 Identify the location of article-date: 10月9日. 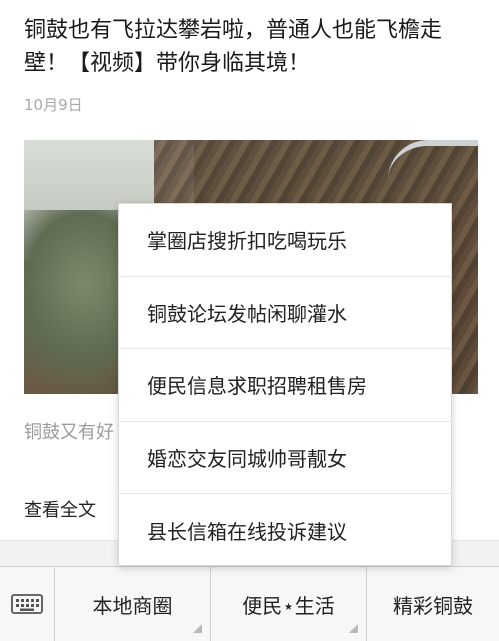
(53, 105).